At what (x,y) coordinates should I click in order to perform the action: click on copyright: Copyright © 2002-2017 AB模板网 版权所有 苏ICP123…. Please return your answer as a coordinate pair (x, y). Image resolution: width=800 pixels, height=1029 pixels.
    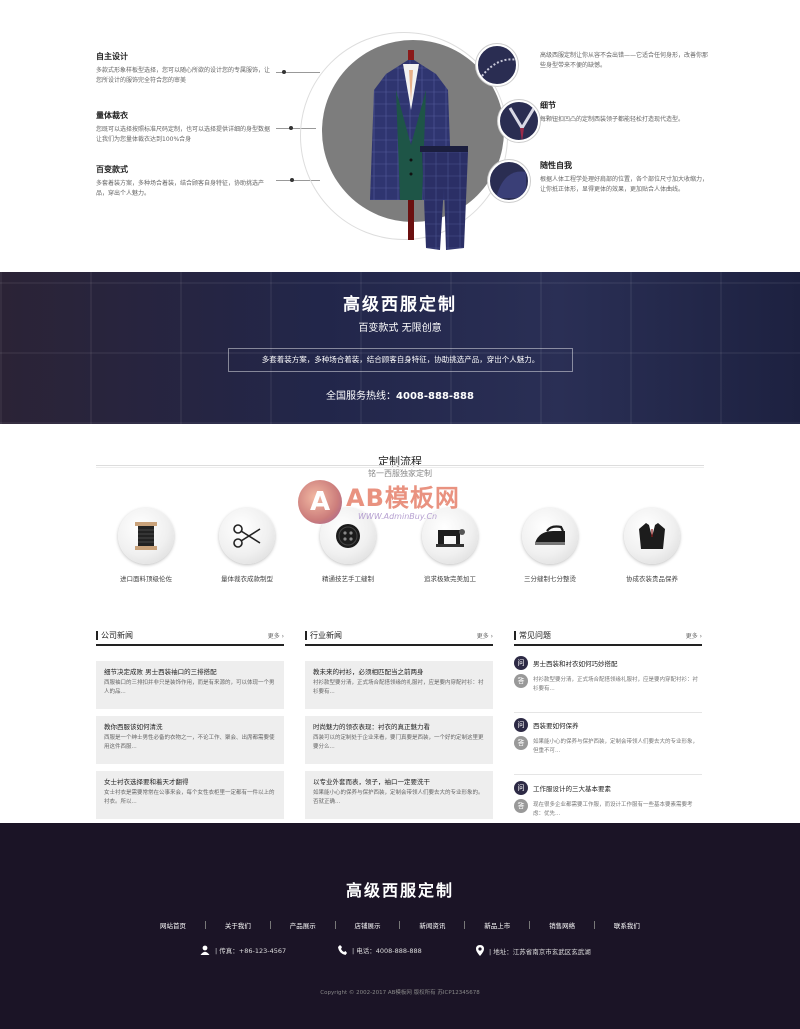
    Looking at the image, I should click on (400, 993).